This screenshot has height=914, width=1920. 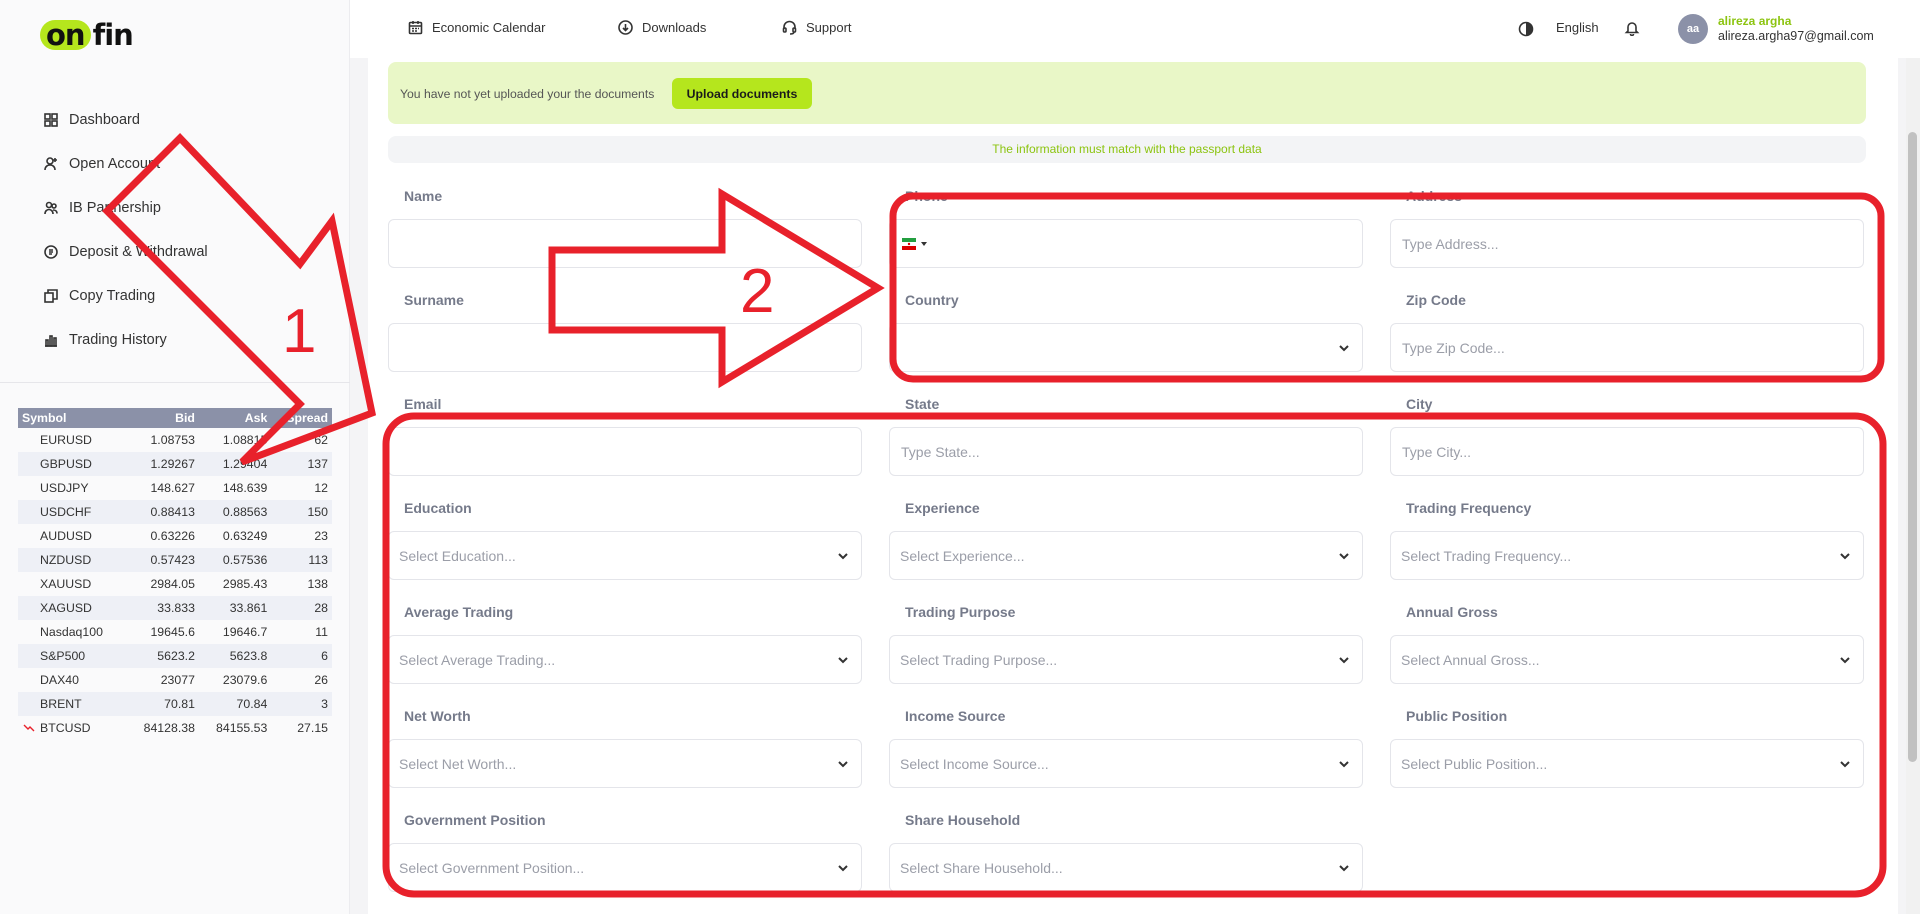 What do you see at coordinates (301, 656) in the screenshot?
I see `quote-spread: 6` at bounding box center [301, 656].